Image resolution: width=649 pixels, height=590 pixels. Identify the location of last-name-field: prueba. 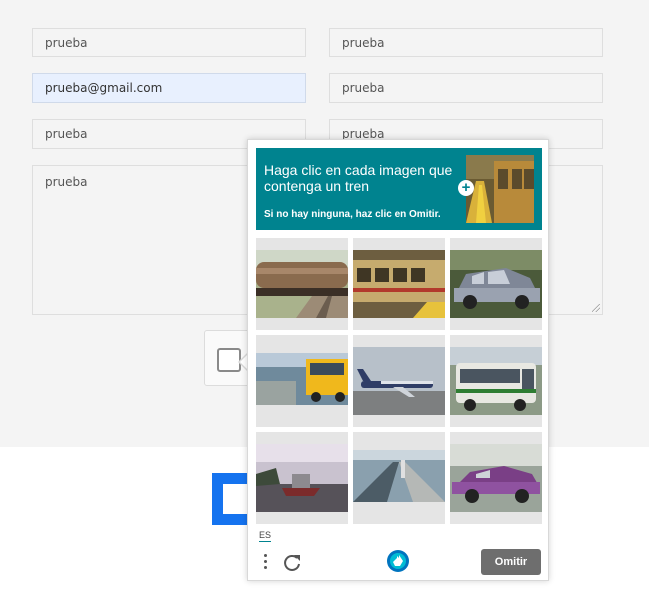
(466, 42).